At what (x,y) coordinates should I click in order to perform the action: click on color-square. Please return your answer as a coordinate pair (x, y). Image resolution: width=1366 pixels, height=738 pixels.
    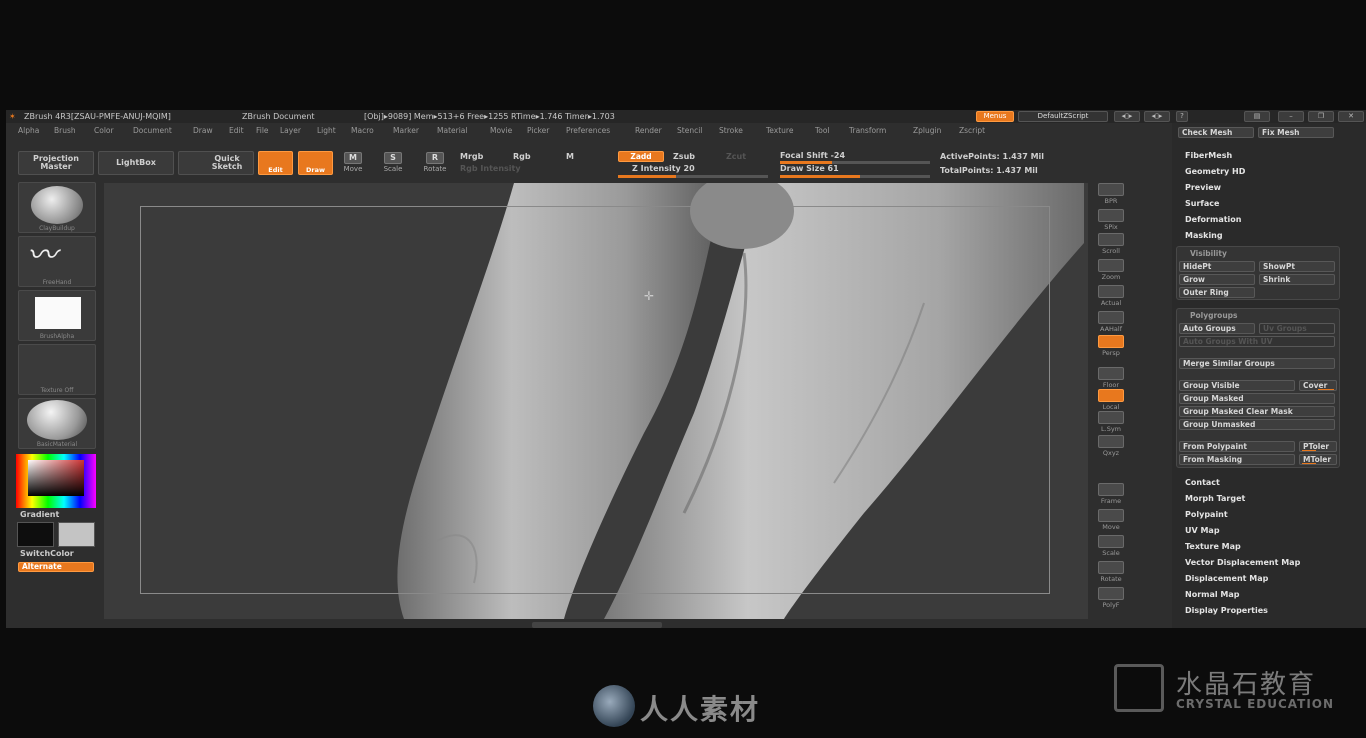
    Looking at the image, I should click on (56, 478).